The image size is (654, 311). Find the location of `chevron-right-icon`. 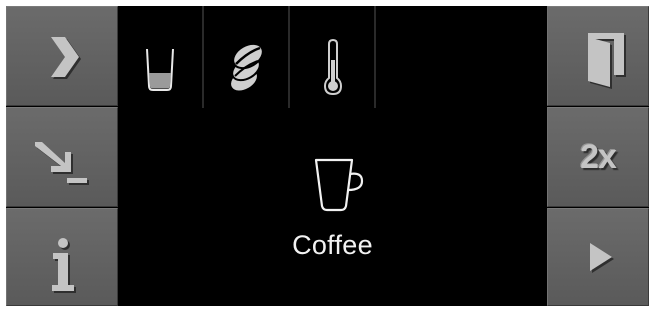

chevron-right-icon is located at coordinates (66, 58).